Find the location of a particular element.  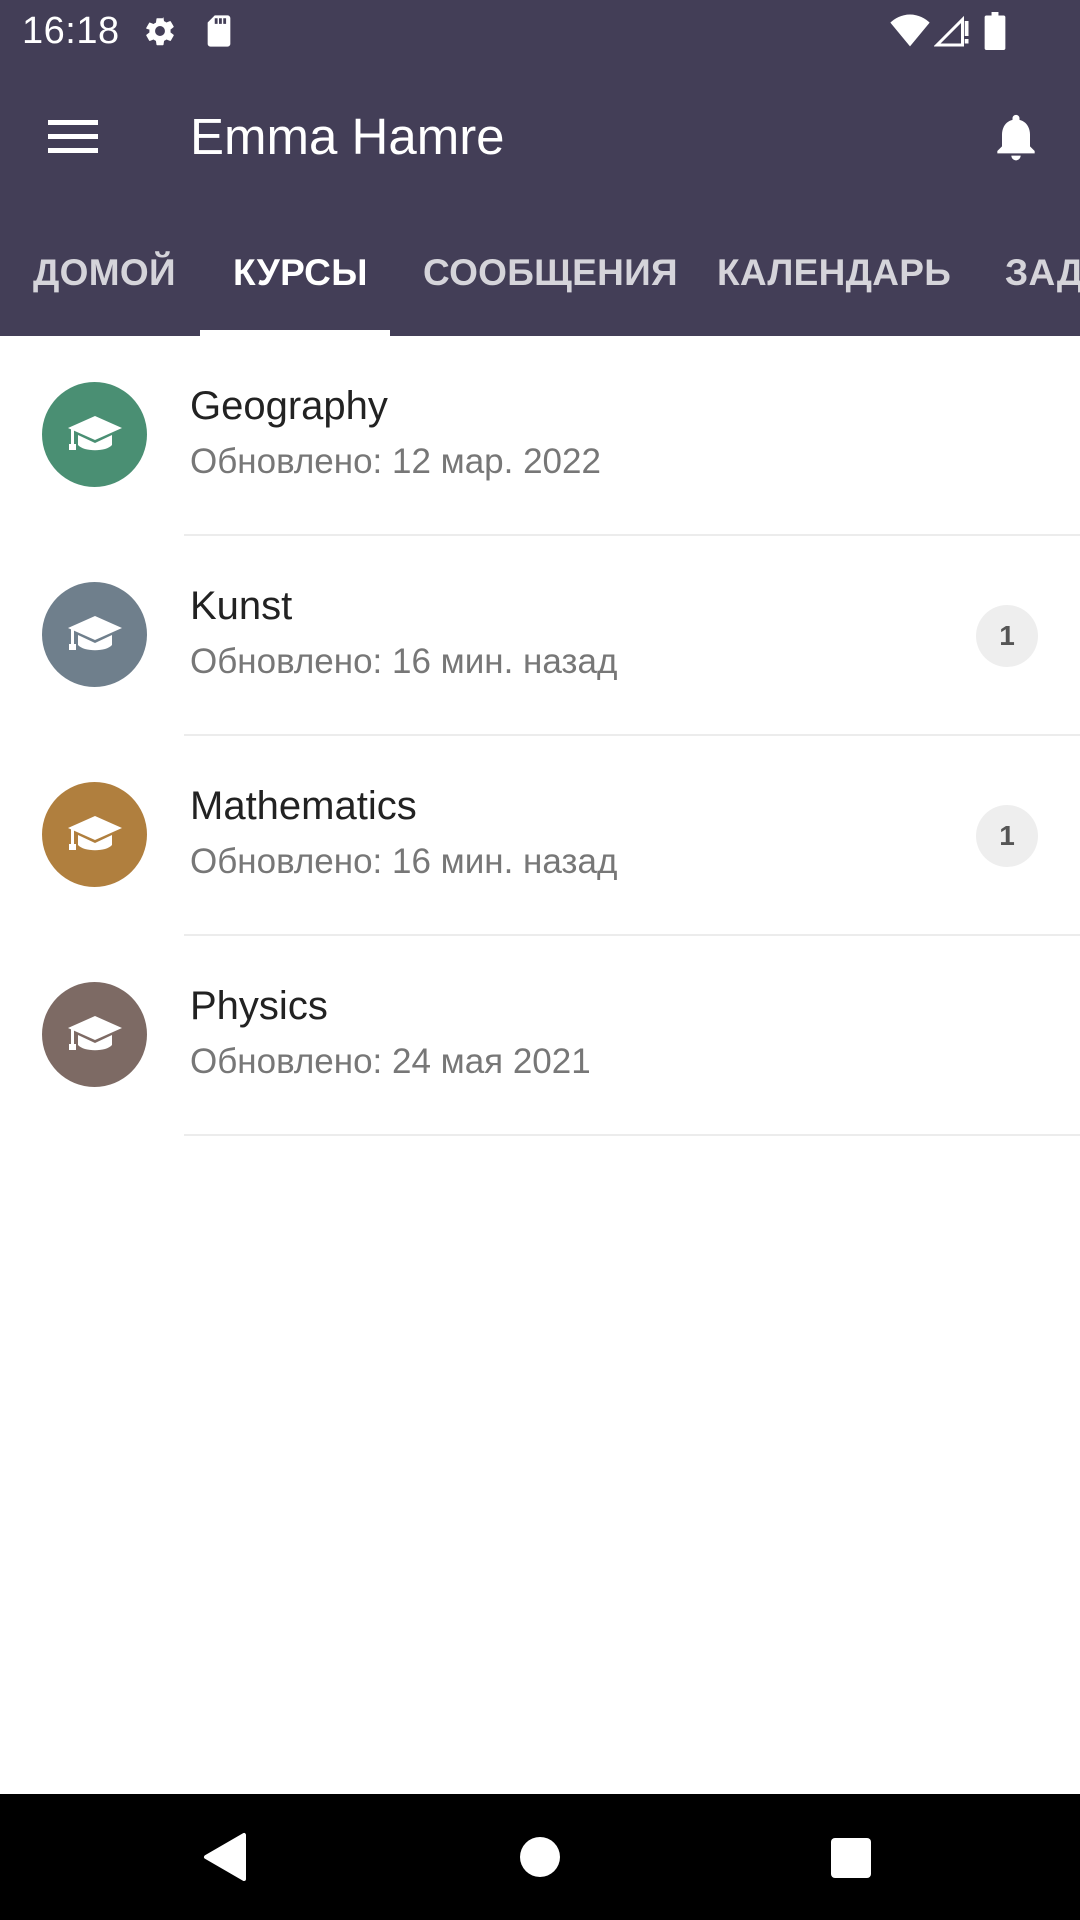

tab-calendar: КАЛЕНДАРЬ is located at coordinates (834, 273).